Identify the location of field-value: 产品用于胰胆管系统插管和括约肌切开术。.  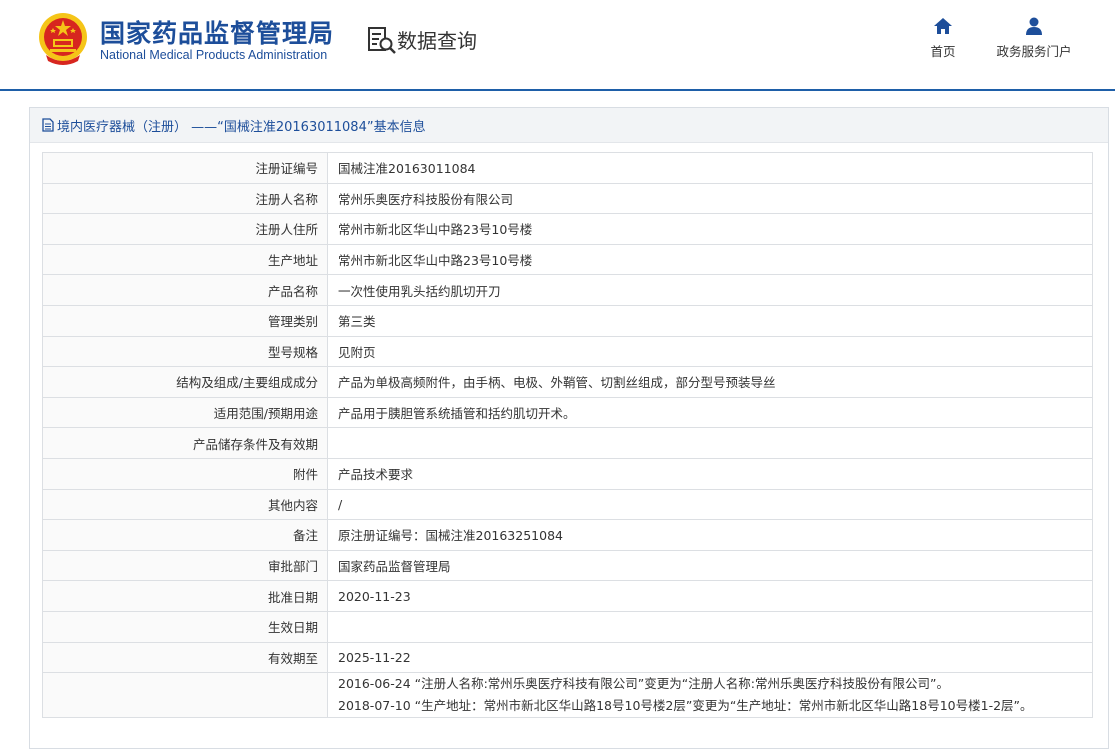
(710, 412).